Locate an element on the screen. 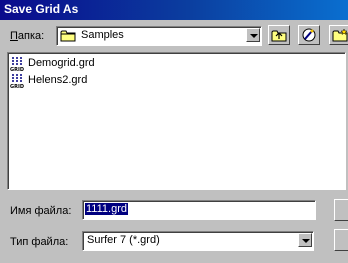 This screenshot has height=263, width=348. window-title: Save Grid As is located at coordinates (41, 9).